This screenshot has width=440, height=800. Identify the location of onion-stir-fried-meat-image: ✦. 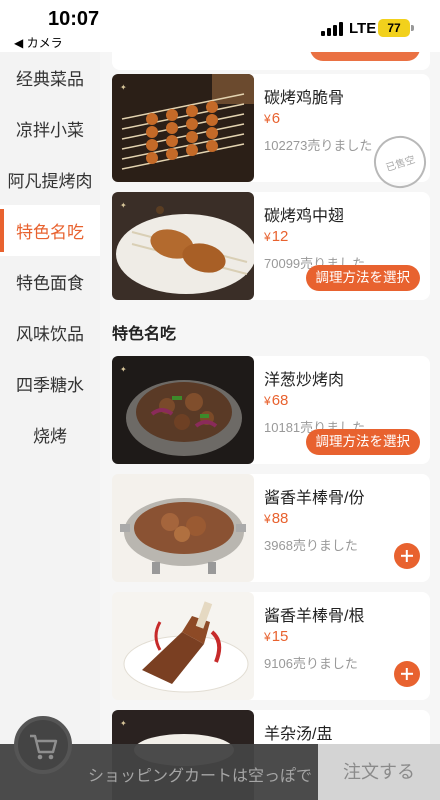
(183, 410).